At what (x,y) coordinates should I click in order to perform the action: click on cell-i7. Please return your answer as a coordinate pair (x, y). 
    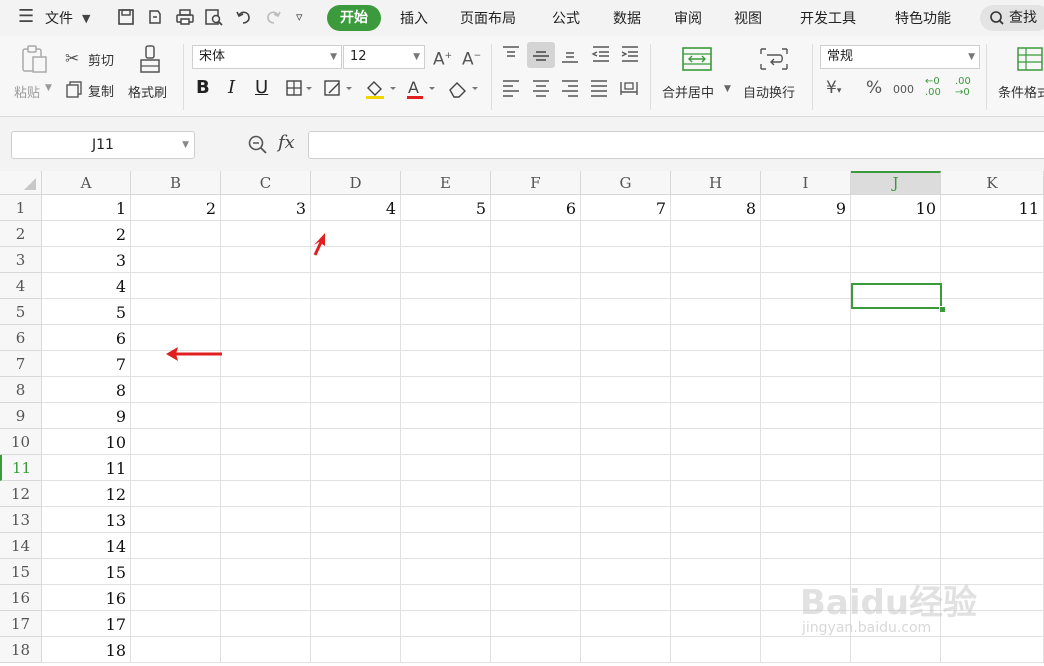
    Looking at the image, I should click on (806, 364).